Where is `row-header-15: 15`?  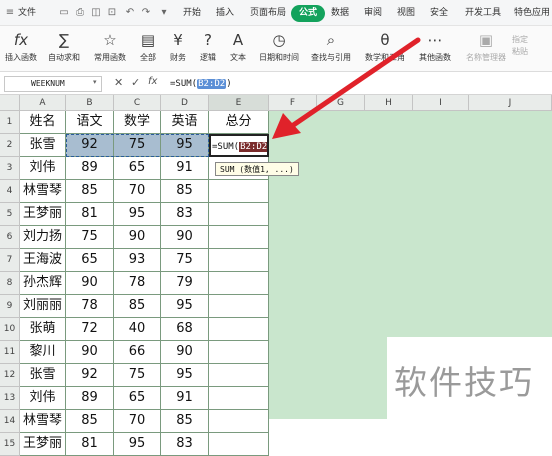
row-header-15: 15 is located at coordinates (10, 444).